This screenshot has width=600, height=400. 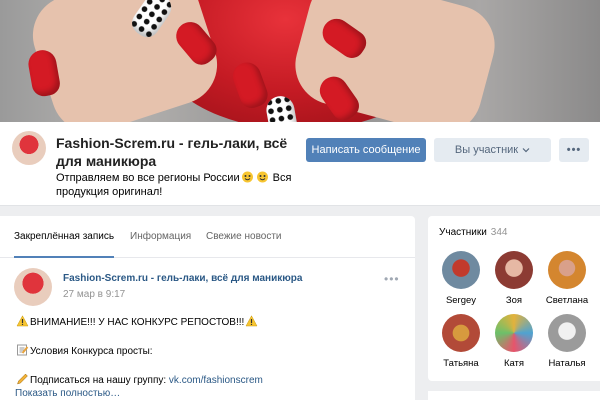 I want to click on memo-icon, so click(x=23, y=350).